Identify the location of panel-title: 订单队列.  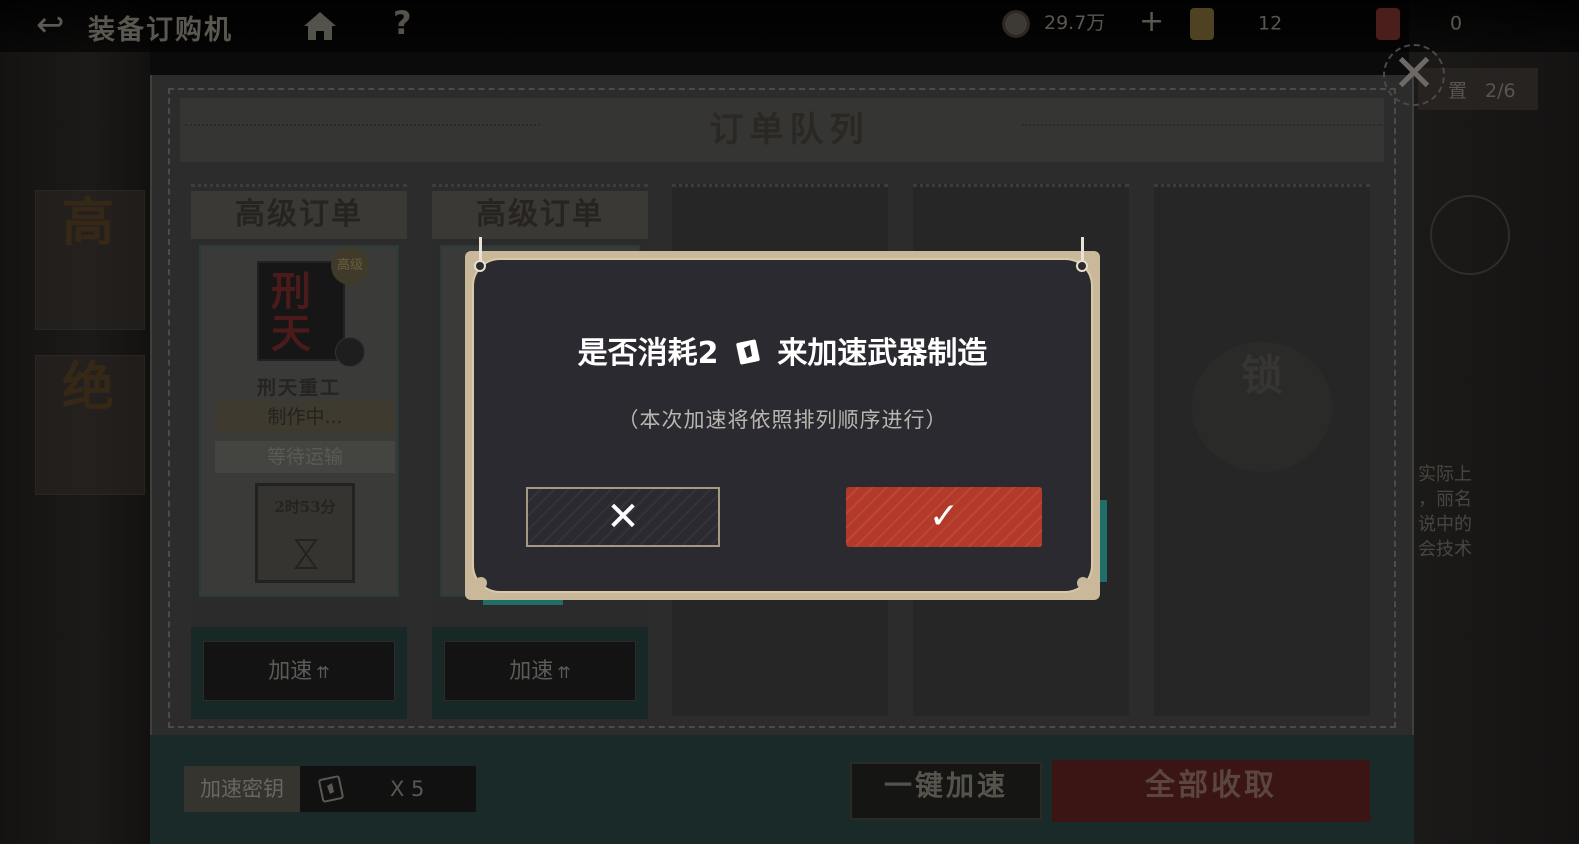
(789, 130).